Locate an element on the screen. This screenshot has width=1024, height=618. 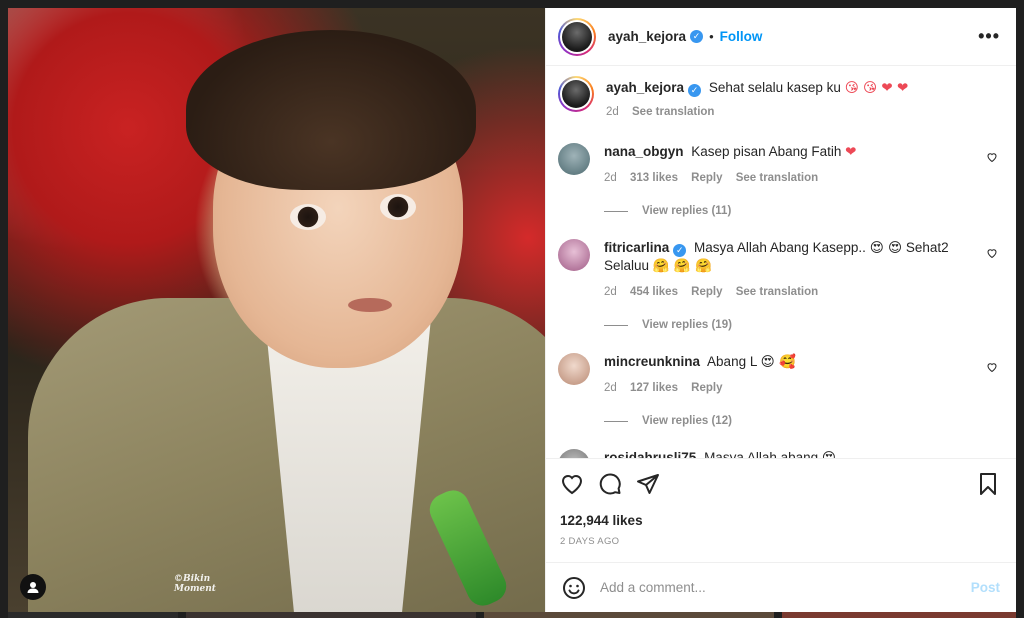
comment-text: Masya Allah Abang Kasepp.. is located at coordinates (780, 247).